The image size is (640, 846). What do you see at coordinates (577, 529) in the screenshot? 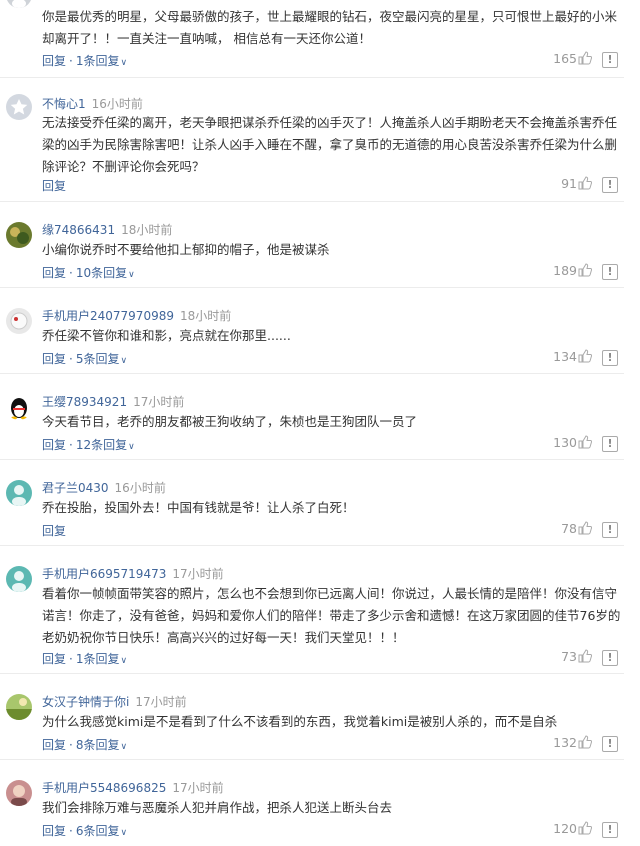
I see `like-button: 78` at bounding box center [577, 529].